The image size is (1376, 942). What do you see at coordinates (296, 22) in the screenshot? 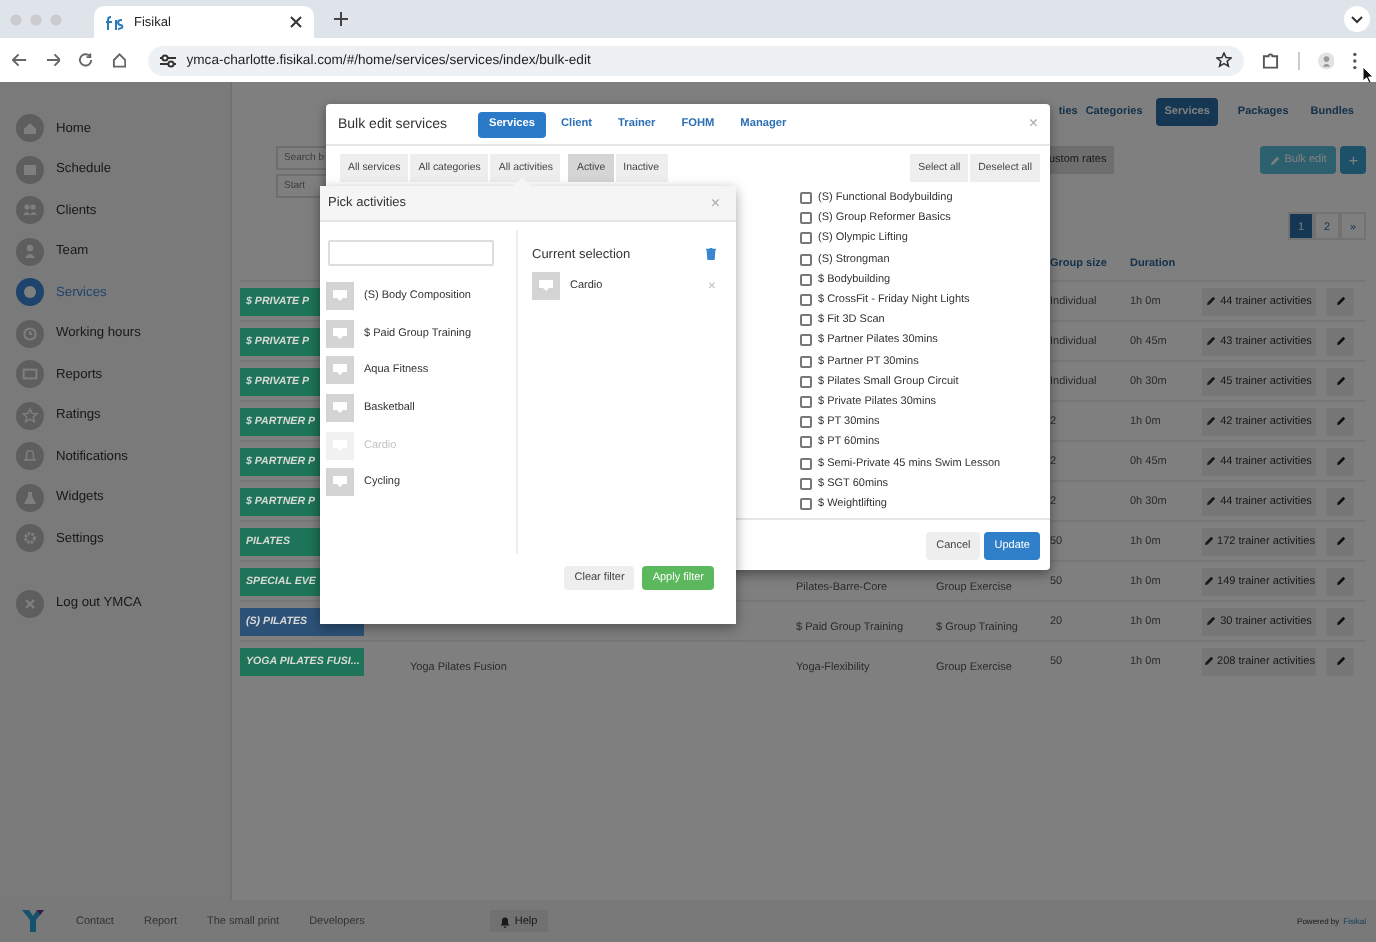
I see `close-icon` at bounding box center [296, 22].